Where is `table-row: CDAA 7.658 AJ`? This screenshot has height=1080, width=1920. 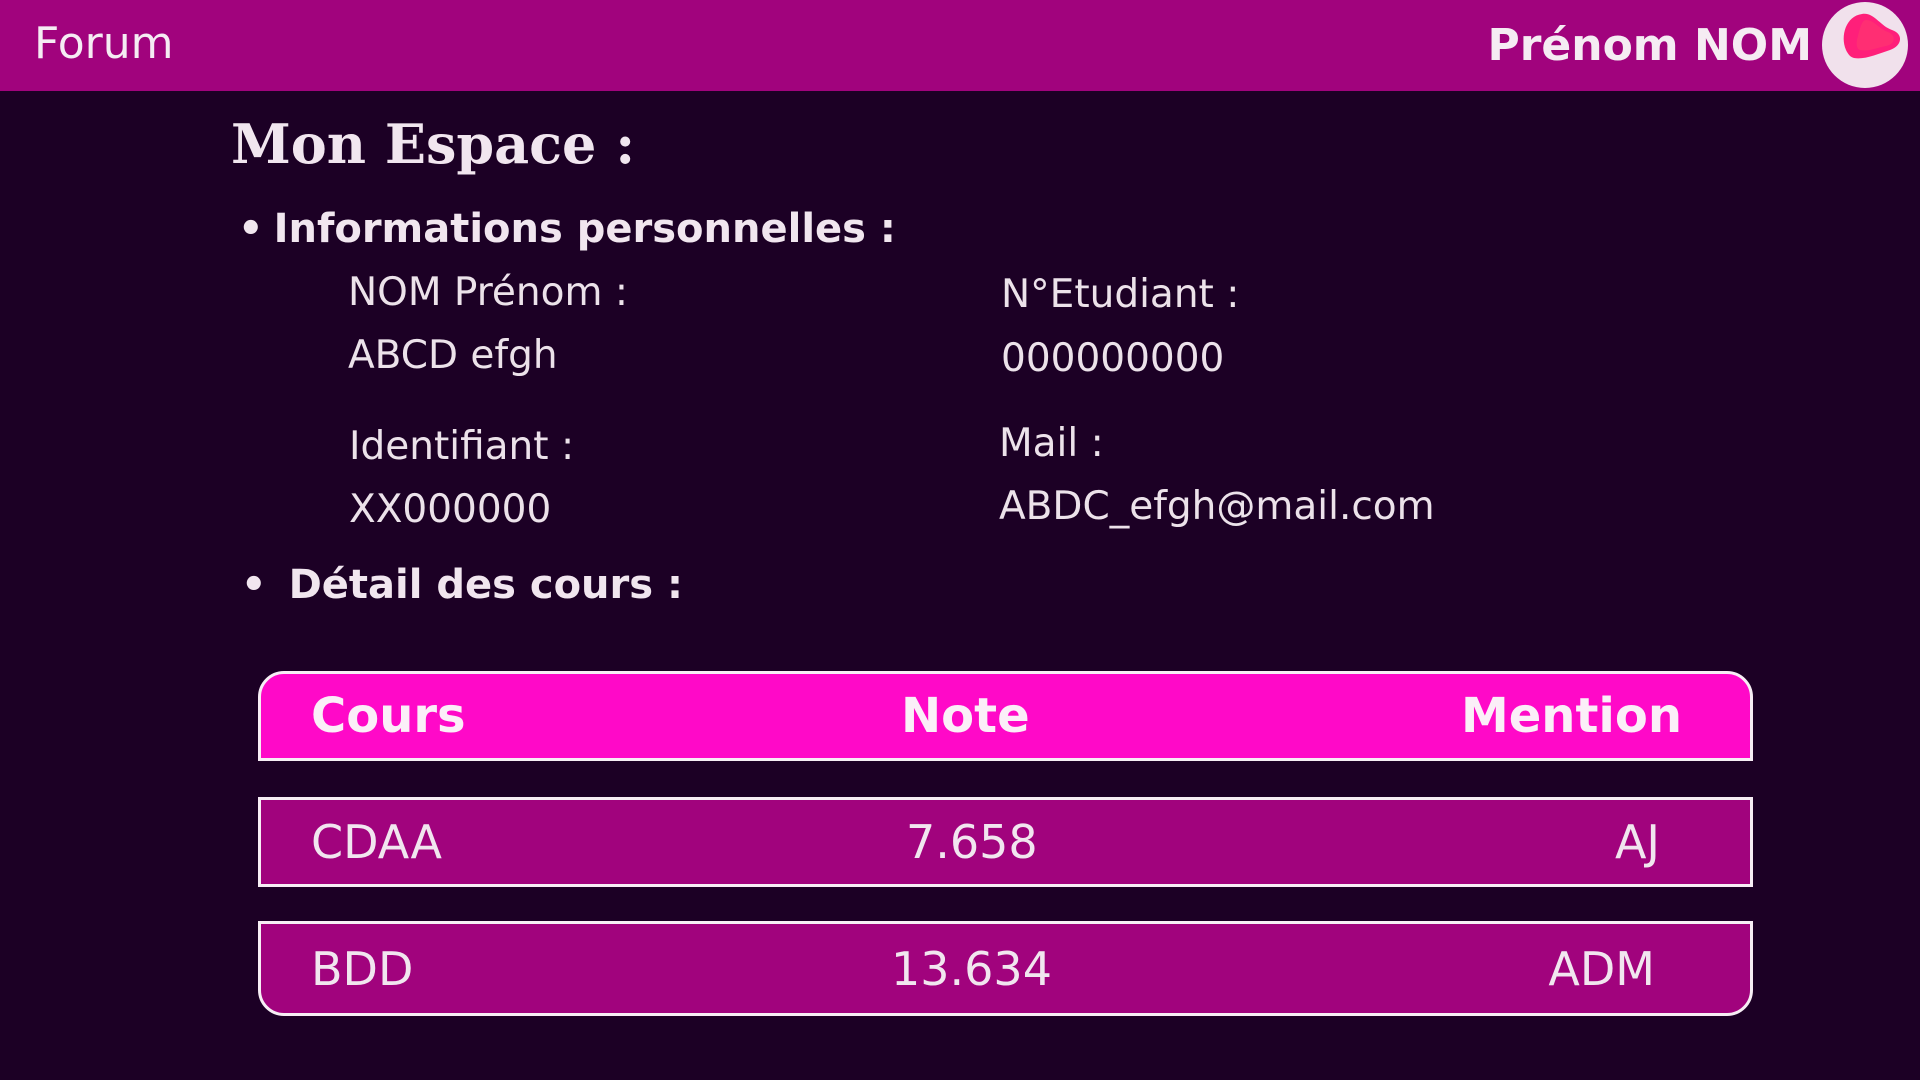 table-row: CDAA 7.658 AJ is located at coordinates (1005, 842).